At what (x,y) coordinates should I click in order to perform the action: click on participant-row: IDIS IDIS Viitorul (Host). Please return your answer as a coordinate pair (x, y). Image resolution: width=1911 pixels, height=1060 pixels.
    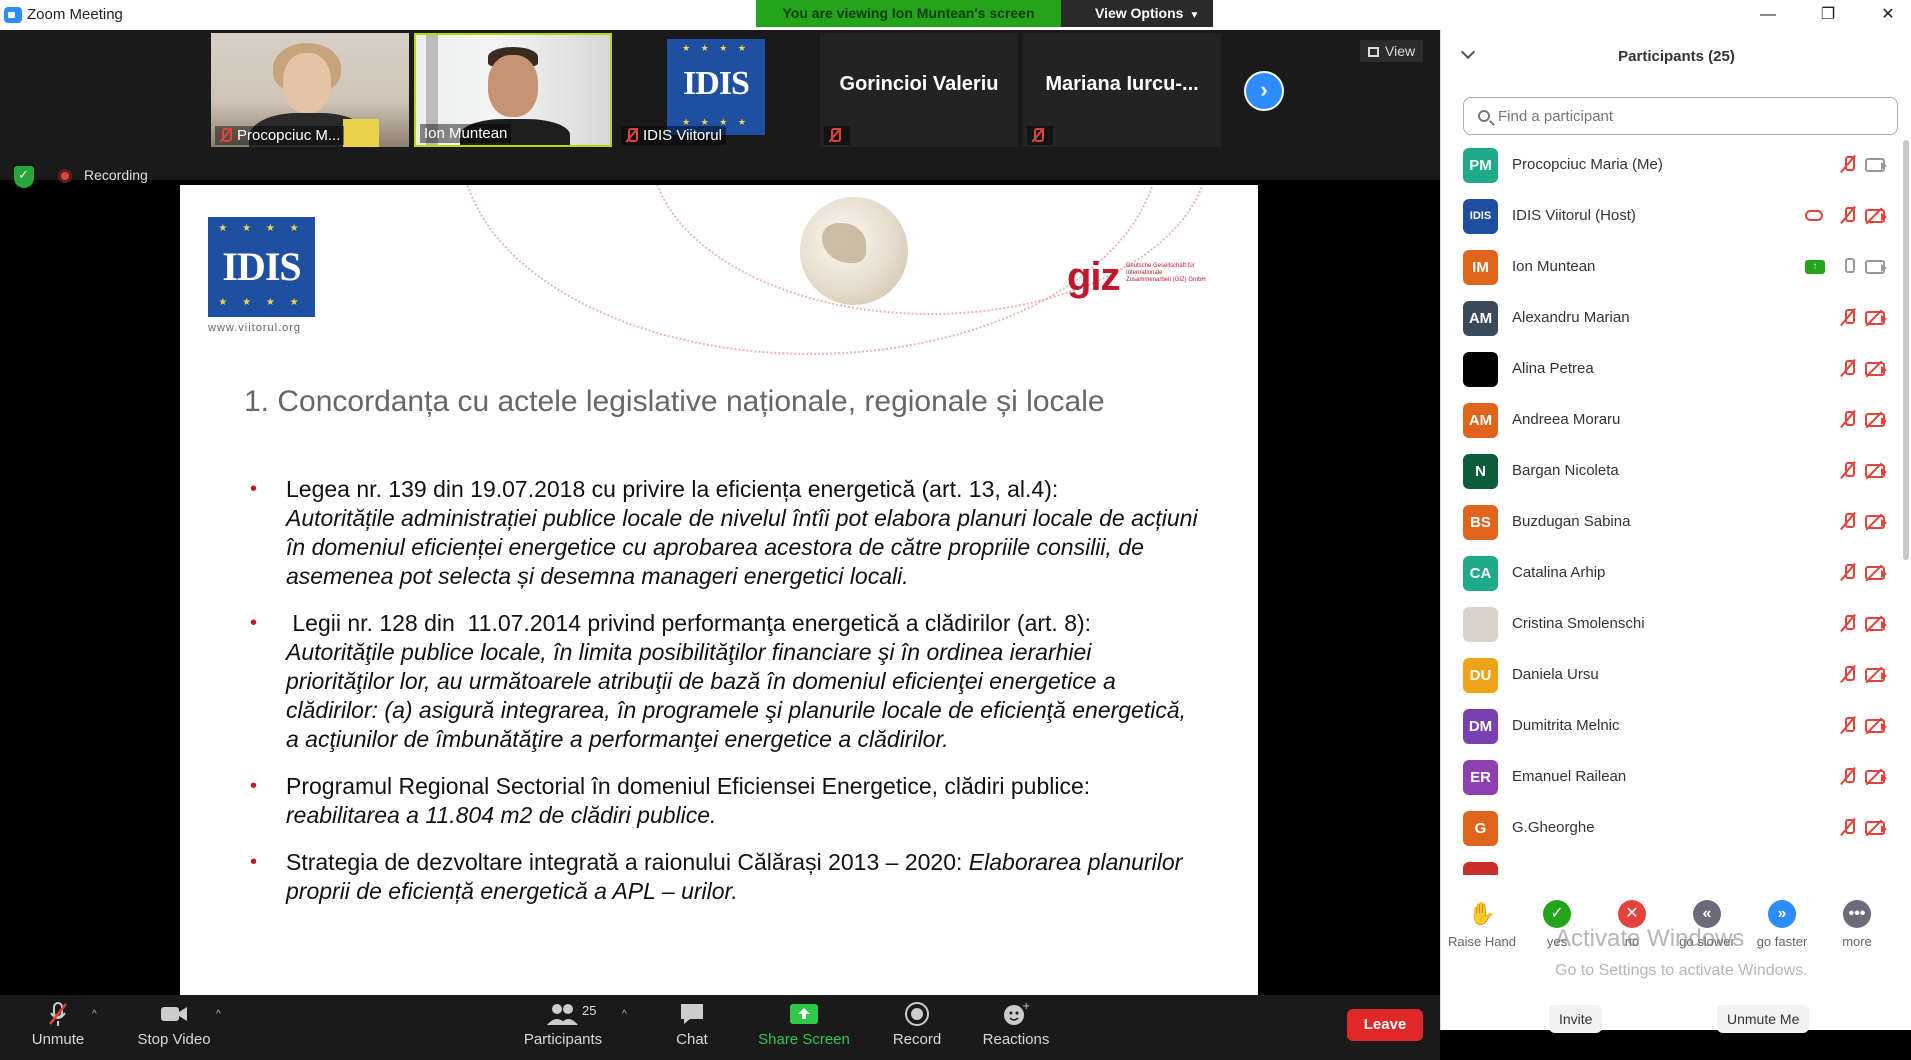
    Looking at the image, I should click on (1671, 216).